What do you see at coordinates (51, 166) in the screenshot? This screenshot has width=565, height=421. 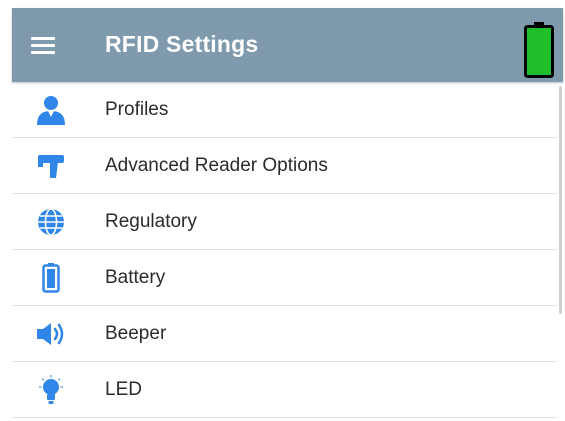 I see `reader-gun-icon` at bounding box center [51, 166].